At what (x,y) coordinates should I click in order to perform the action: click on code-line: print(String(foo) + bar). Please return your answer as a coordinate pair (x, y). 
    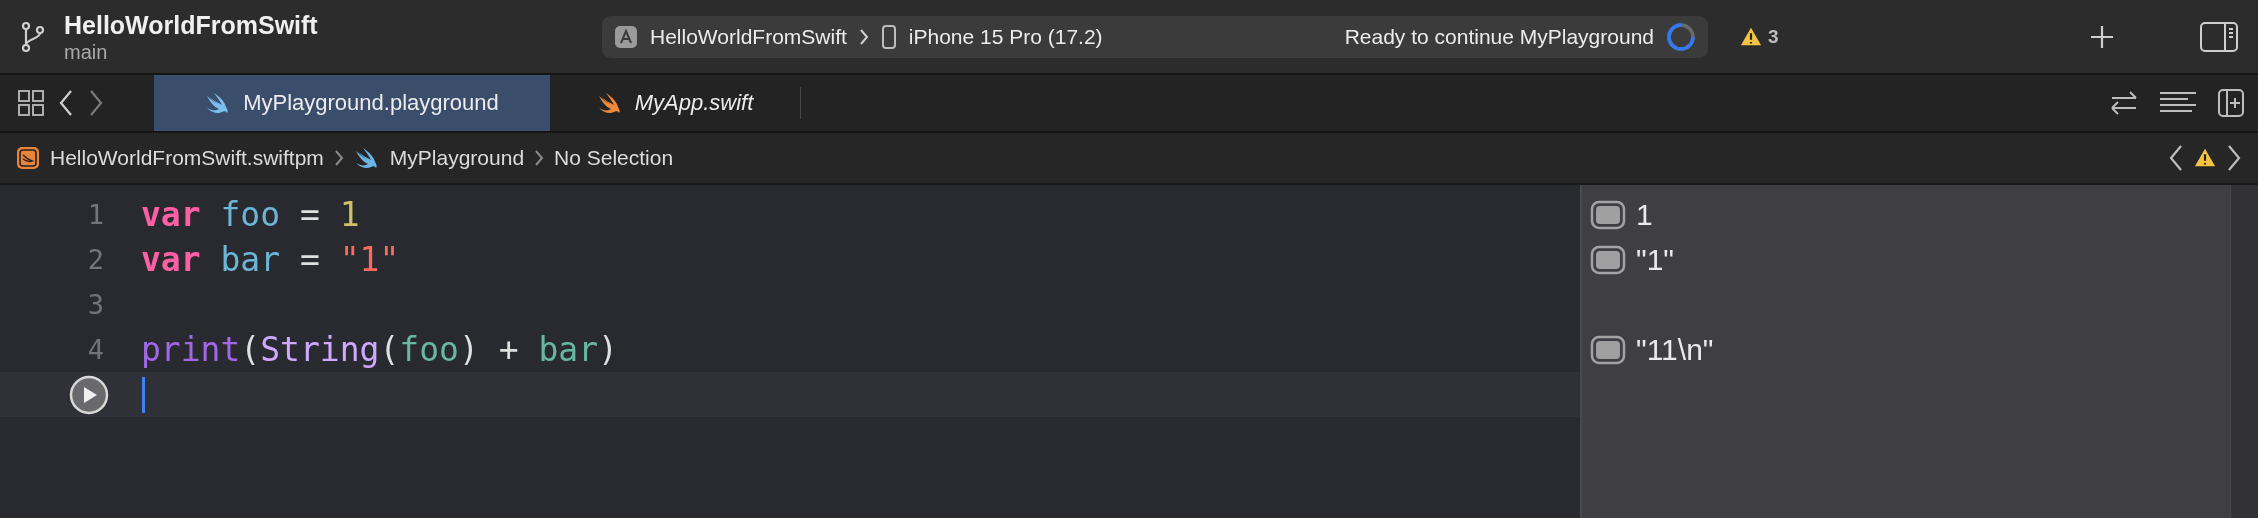
    Looking at the image, I should click on (379, 349).